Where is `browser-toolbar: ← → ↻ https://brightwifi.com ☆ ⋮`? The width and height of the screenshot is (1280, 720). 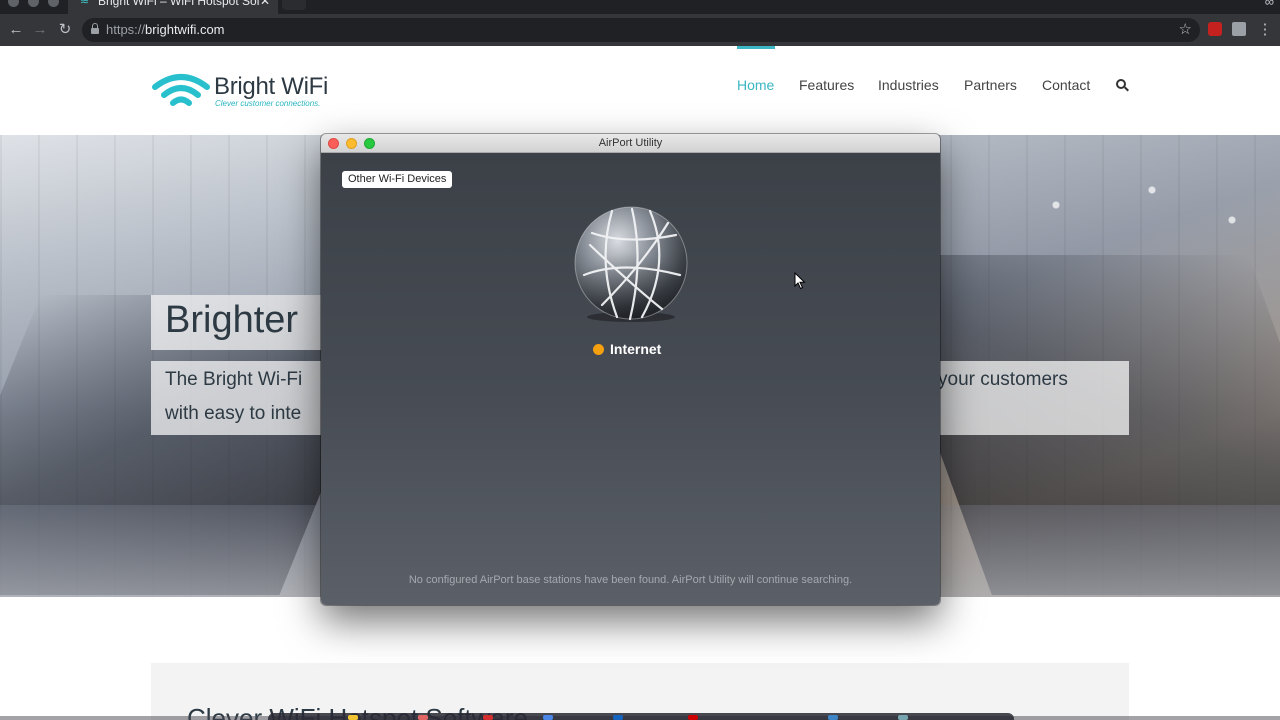
browser-toolbar: ← → ↻ https://brightwifi.com ☆ ⋮ is located at coordinates (640, 30).